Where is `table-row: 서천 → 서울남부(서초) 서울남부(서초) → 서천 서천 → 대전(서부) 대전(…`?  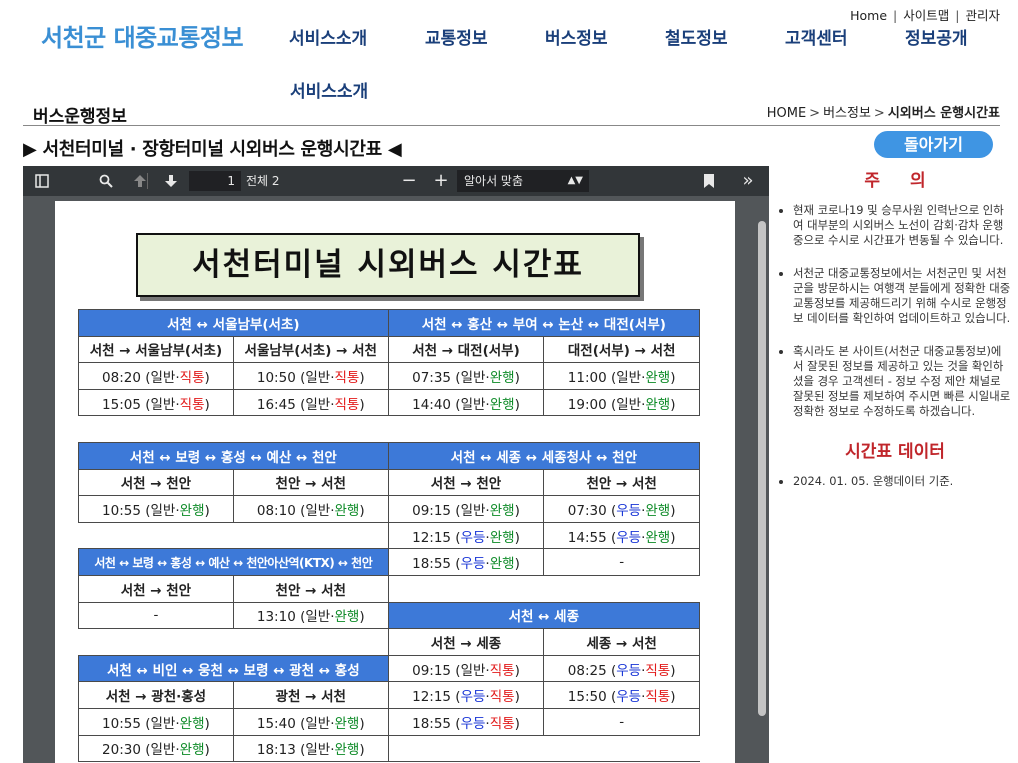
table-row: 서천 → 서울남부(서초) 서울남부(서초) → 서천 서천 → 대전(서부) 대전(… is located at coordinates (389, 349).